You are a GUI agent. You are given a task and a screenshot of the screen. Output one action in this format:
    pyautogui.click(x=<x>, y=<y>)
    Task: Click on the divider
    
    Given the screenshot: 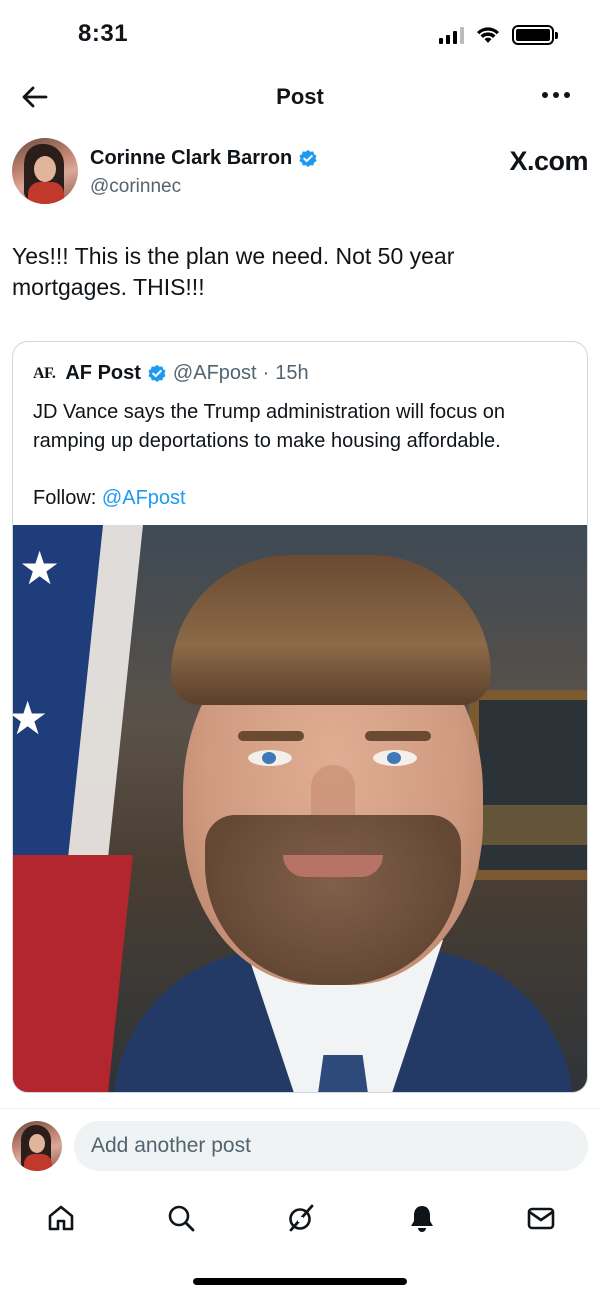 What is the action you would take?
    pyautogui.click(x=300, y=1108)
    